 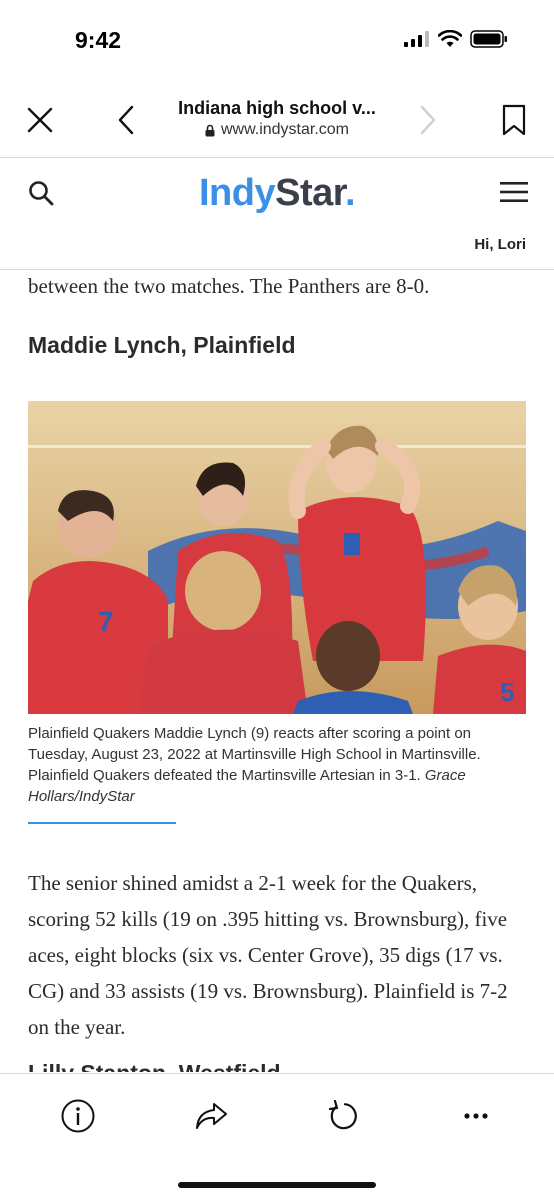 I want to click on close-icon, so click(x=40, y=120).